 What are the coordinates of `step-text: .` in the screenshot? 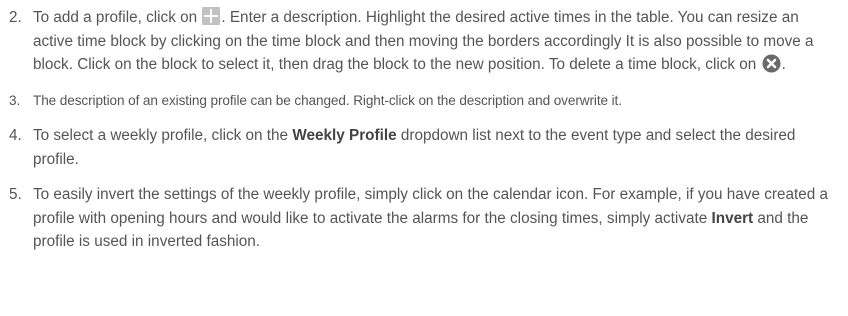 It's located at (783, 64).